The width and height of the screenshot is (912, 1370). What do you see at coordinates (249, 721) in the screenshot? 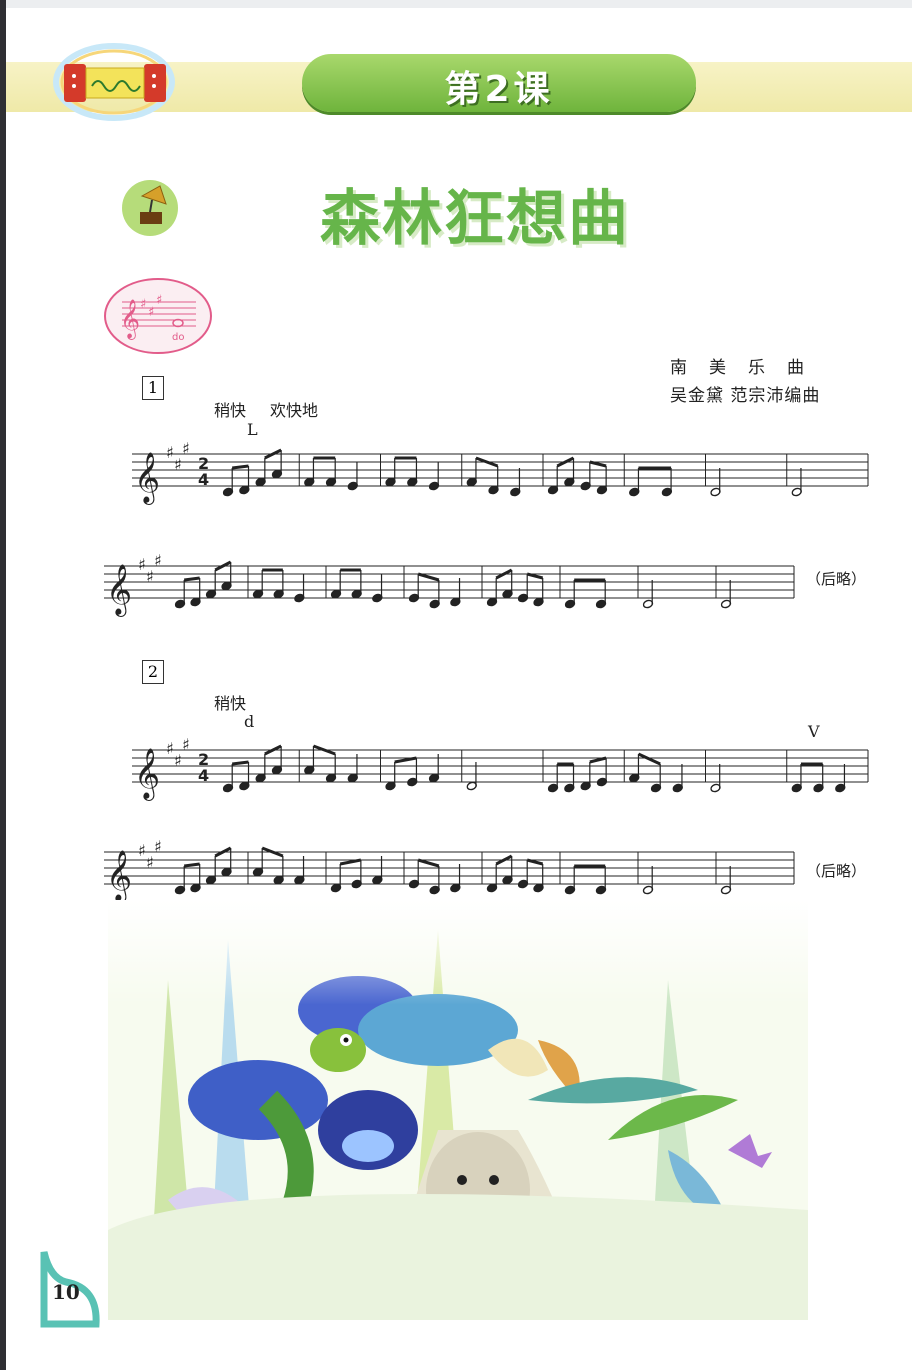
I see `exercise-2-breath-mark-d: d` at bounding box center [249, 721].